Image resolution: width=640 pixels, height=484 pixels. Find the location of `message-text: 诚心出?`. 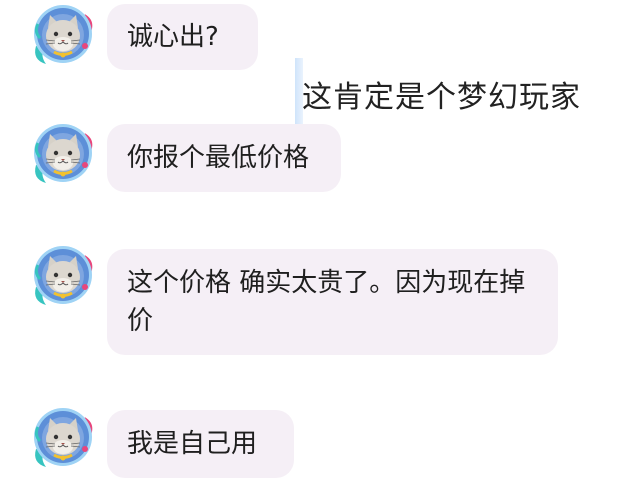

message-text: 诚心出? is located at coordinates (173, 37).